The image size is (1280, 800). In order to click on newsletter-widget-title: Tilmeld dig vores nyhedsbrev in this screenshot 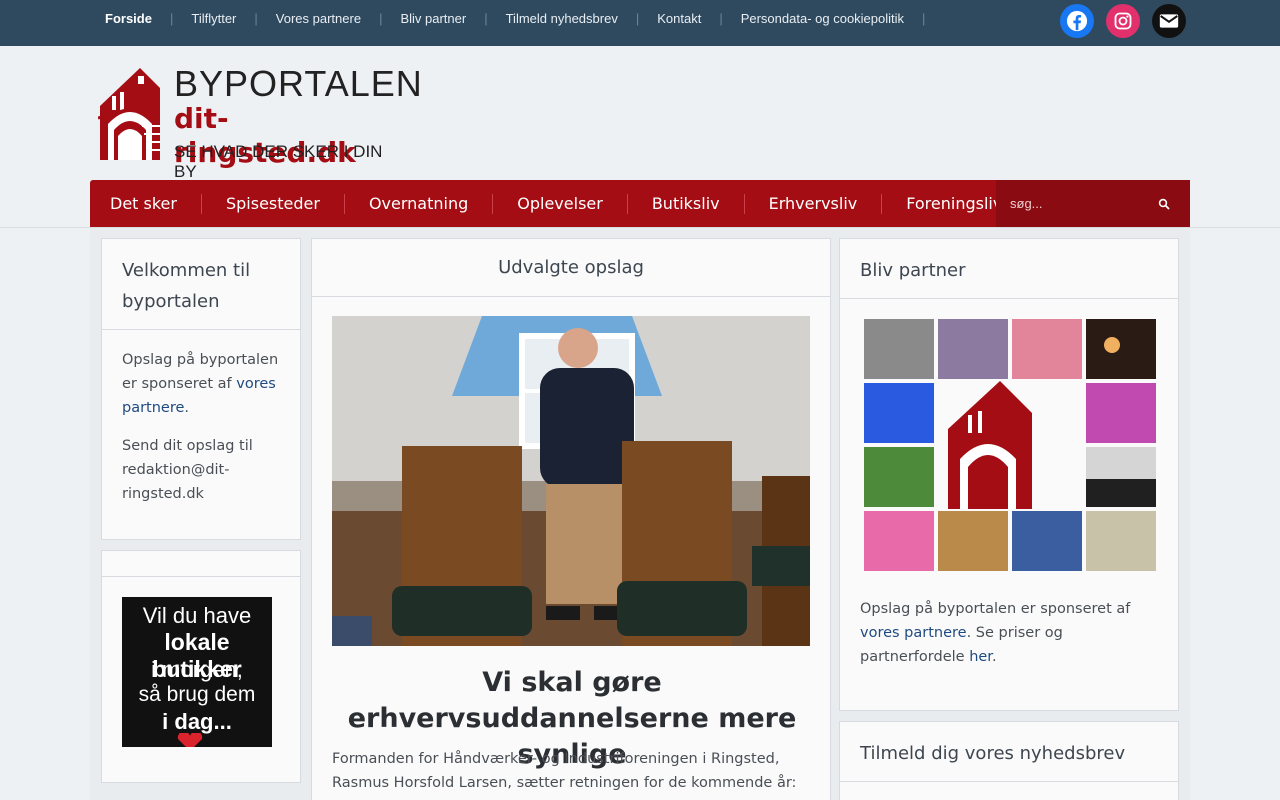, I will do `click(1009, 752)`.